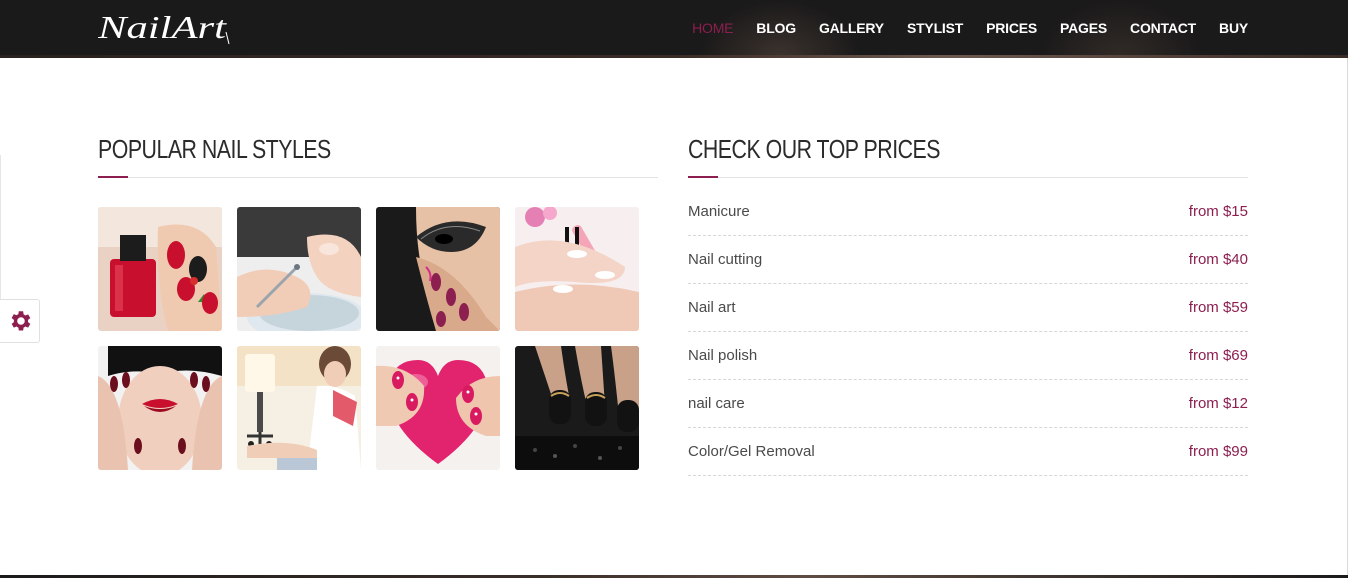  What do you see at coordinates (716, 403) in the screenshot?
I see `service-name: nail care` at bounding box center [716, 403].